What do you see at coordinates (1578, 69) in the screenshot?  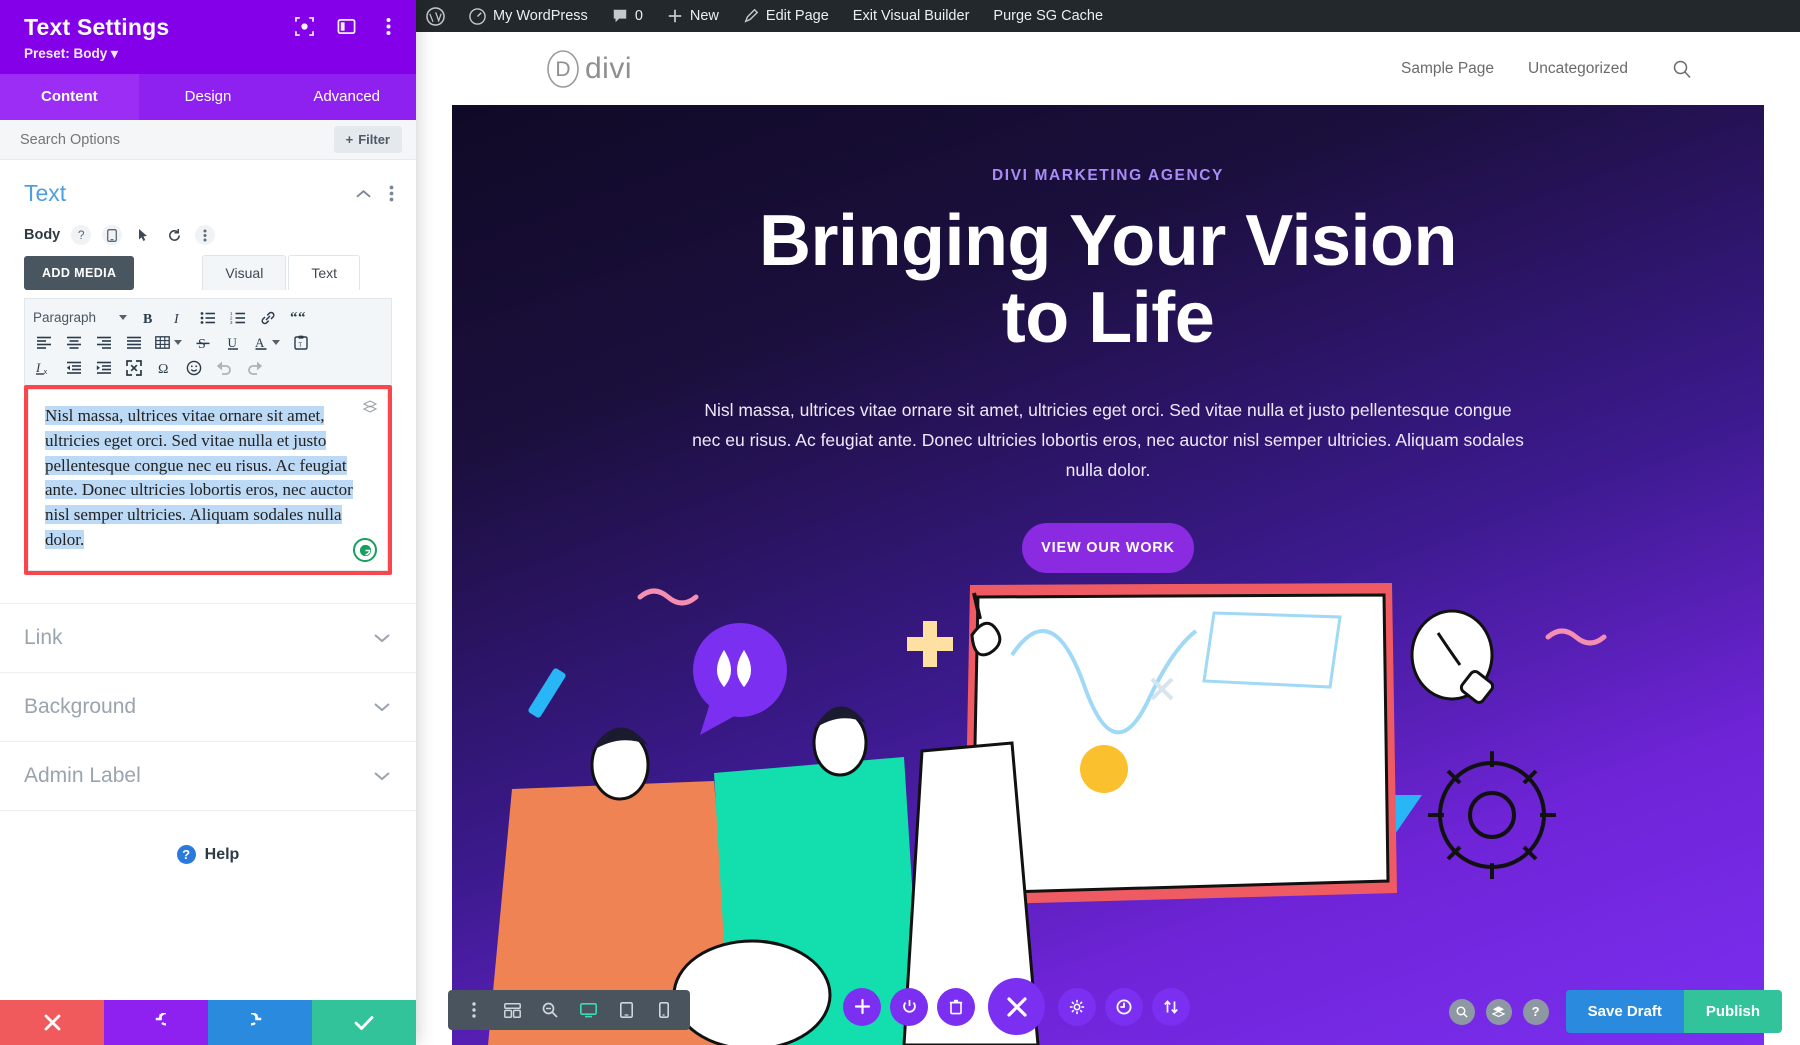 I see `nav-item-uncategorized: Uncategorized` at bounding box center [1578, 69].